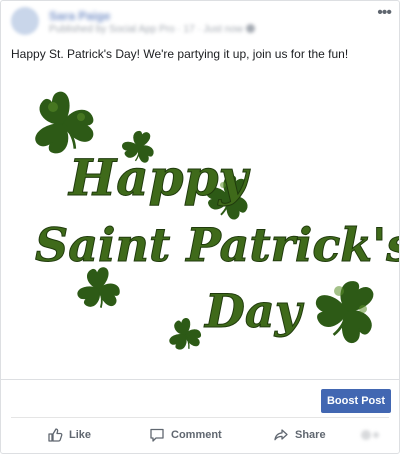  Describe the element at coordinates (250, 28) in the screenshot. I see `globe-icon` at that location.